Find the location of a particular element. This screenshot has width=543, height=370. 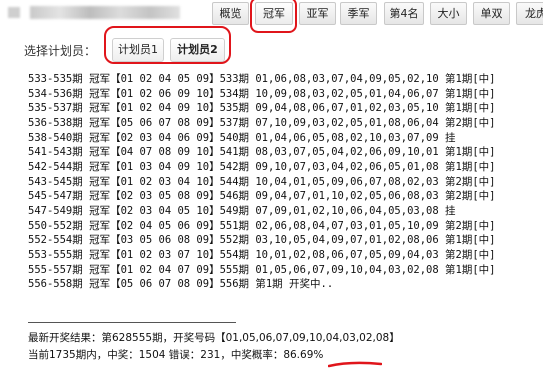

win-rate-underline-annotation is located at coordinates (355, 364).